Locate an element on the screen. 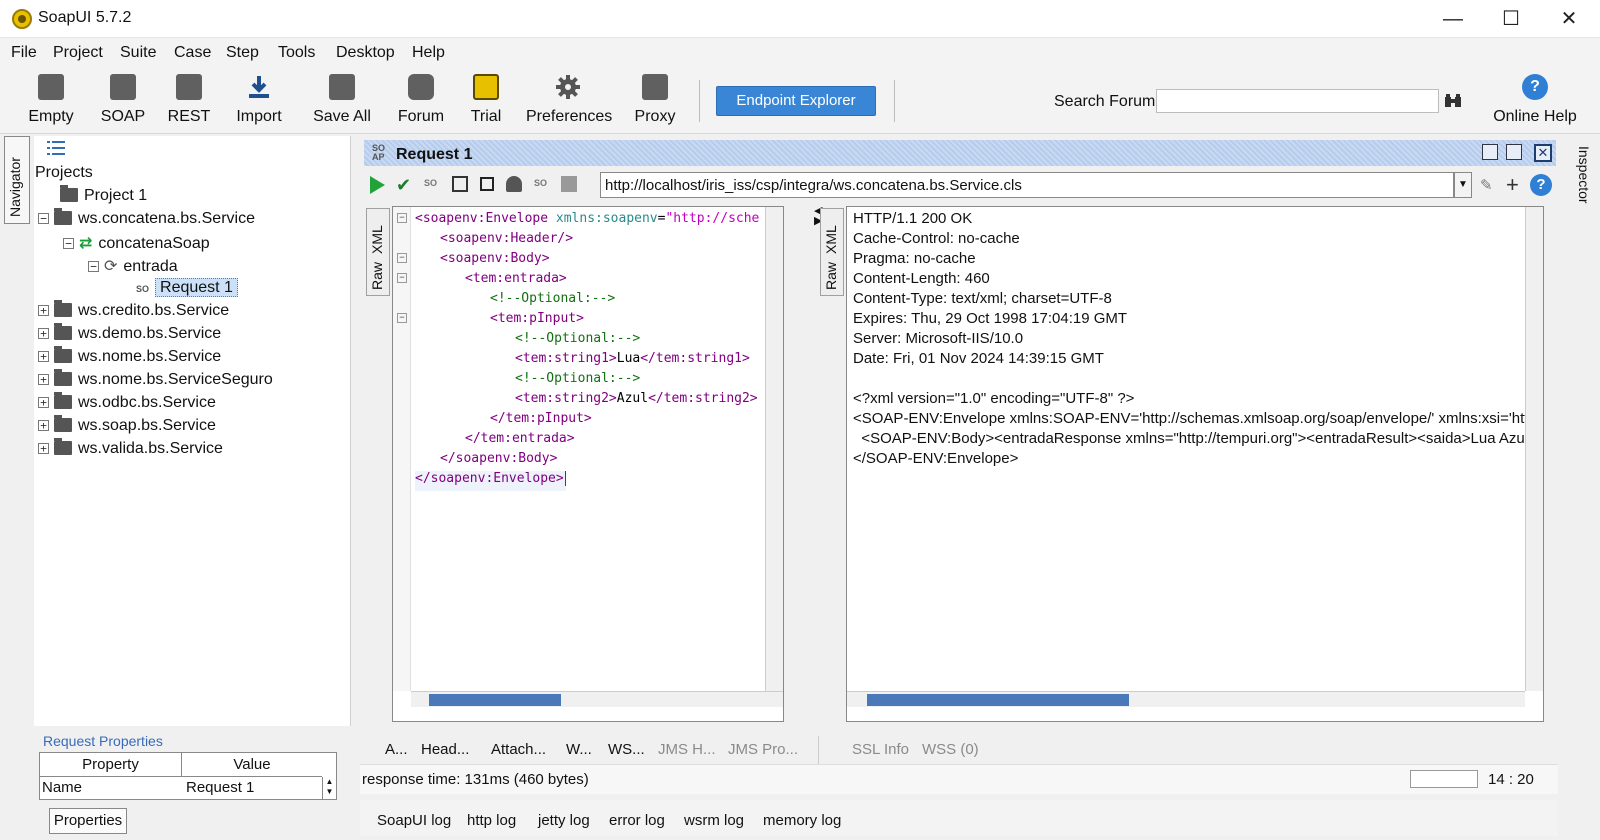  soap-version-icon: SO is located at coordinates (540, 183).